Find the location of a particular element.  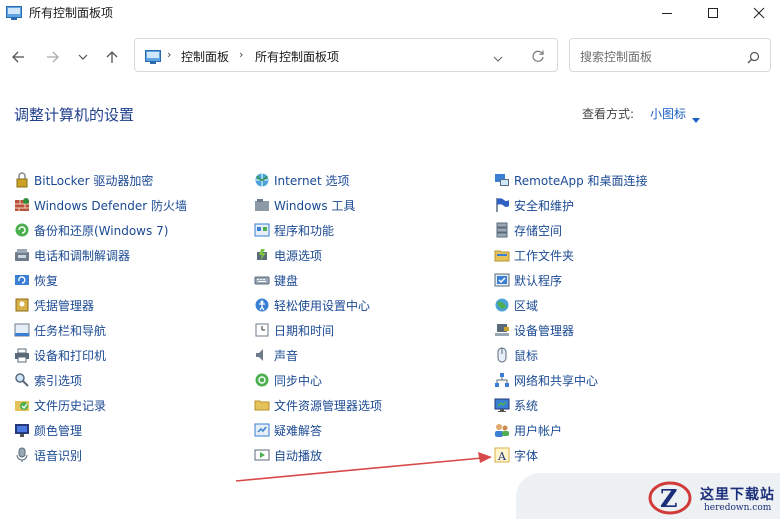

close-button is located at coordinates (758, 13).